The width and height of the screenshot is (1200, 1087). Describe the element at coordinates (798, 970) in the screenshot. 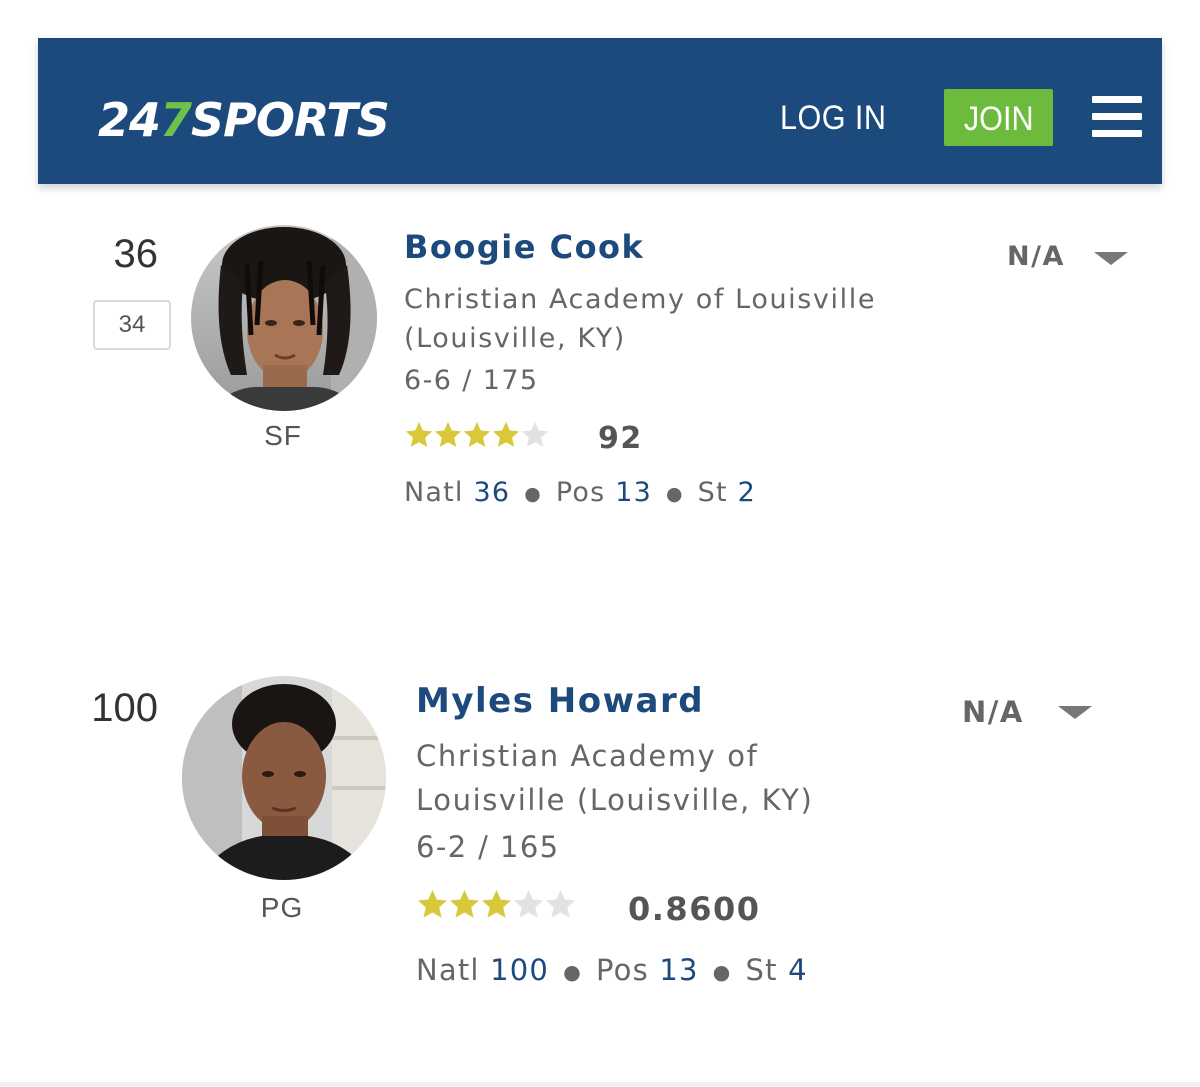

I see `st-rank-link: 4` at that location.